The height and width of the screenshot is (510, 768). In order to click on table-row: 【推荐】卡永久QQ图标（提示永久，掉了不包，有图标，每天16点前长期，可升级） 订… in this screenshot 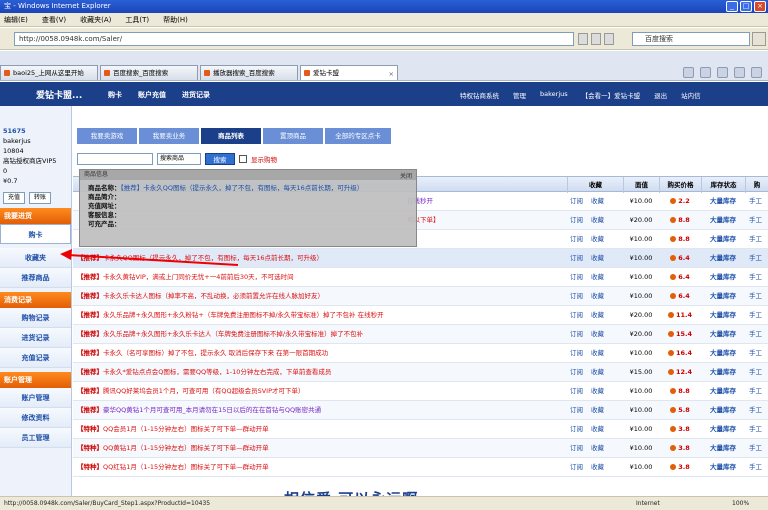, I will do `click(420, 258)`.